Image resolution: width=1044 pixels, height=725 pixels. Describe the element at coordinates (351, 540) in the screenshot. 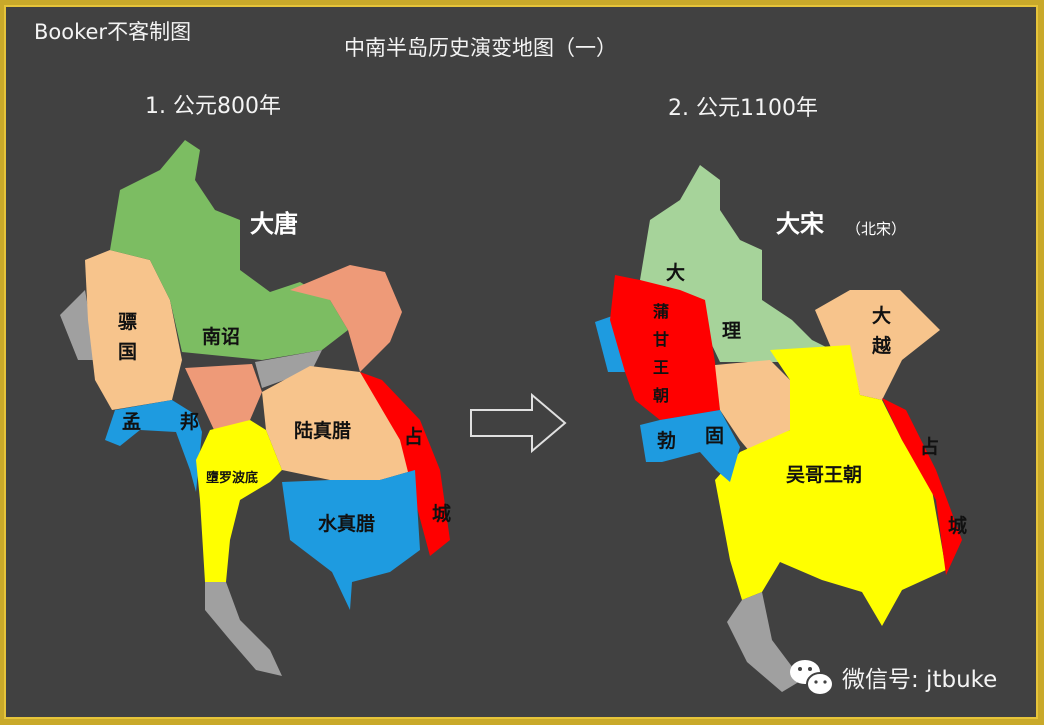

I see `region-water-chenla` at that location.